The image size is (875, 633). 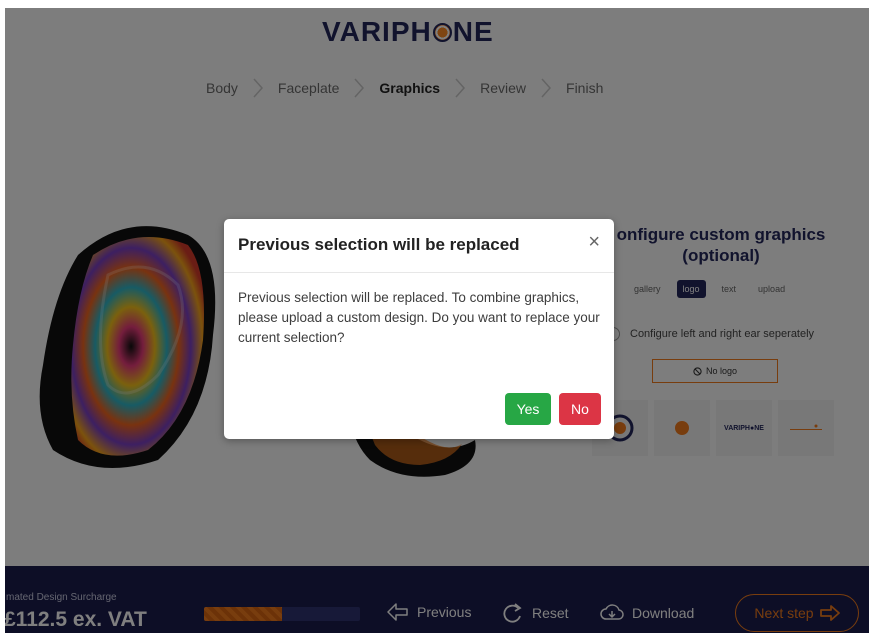 What do you see at coordinates (528, 409) in the screenshot?
I see `yes-button: Yes` at bounding box center [528, 409].